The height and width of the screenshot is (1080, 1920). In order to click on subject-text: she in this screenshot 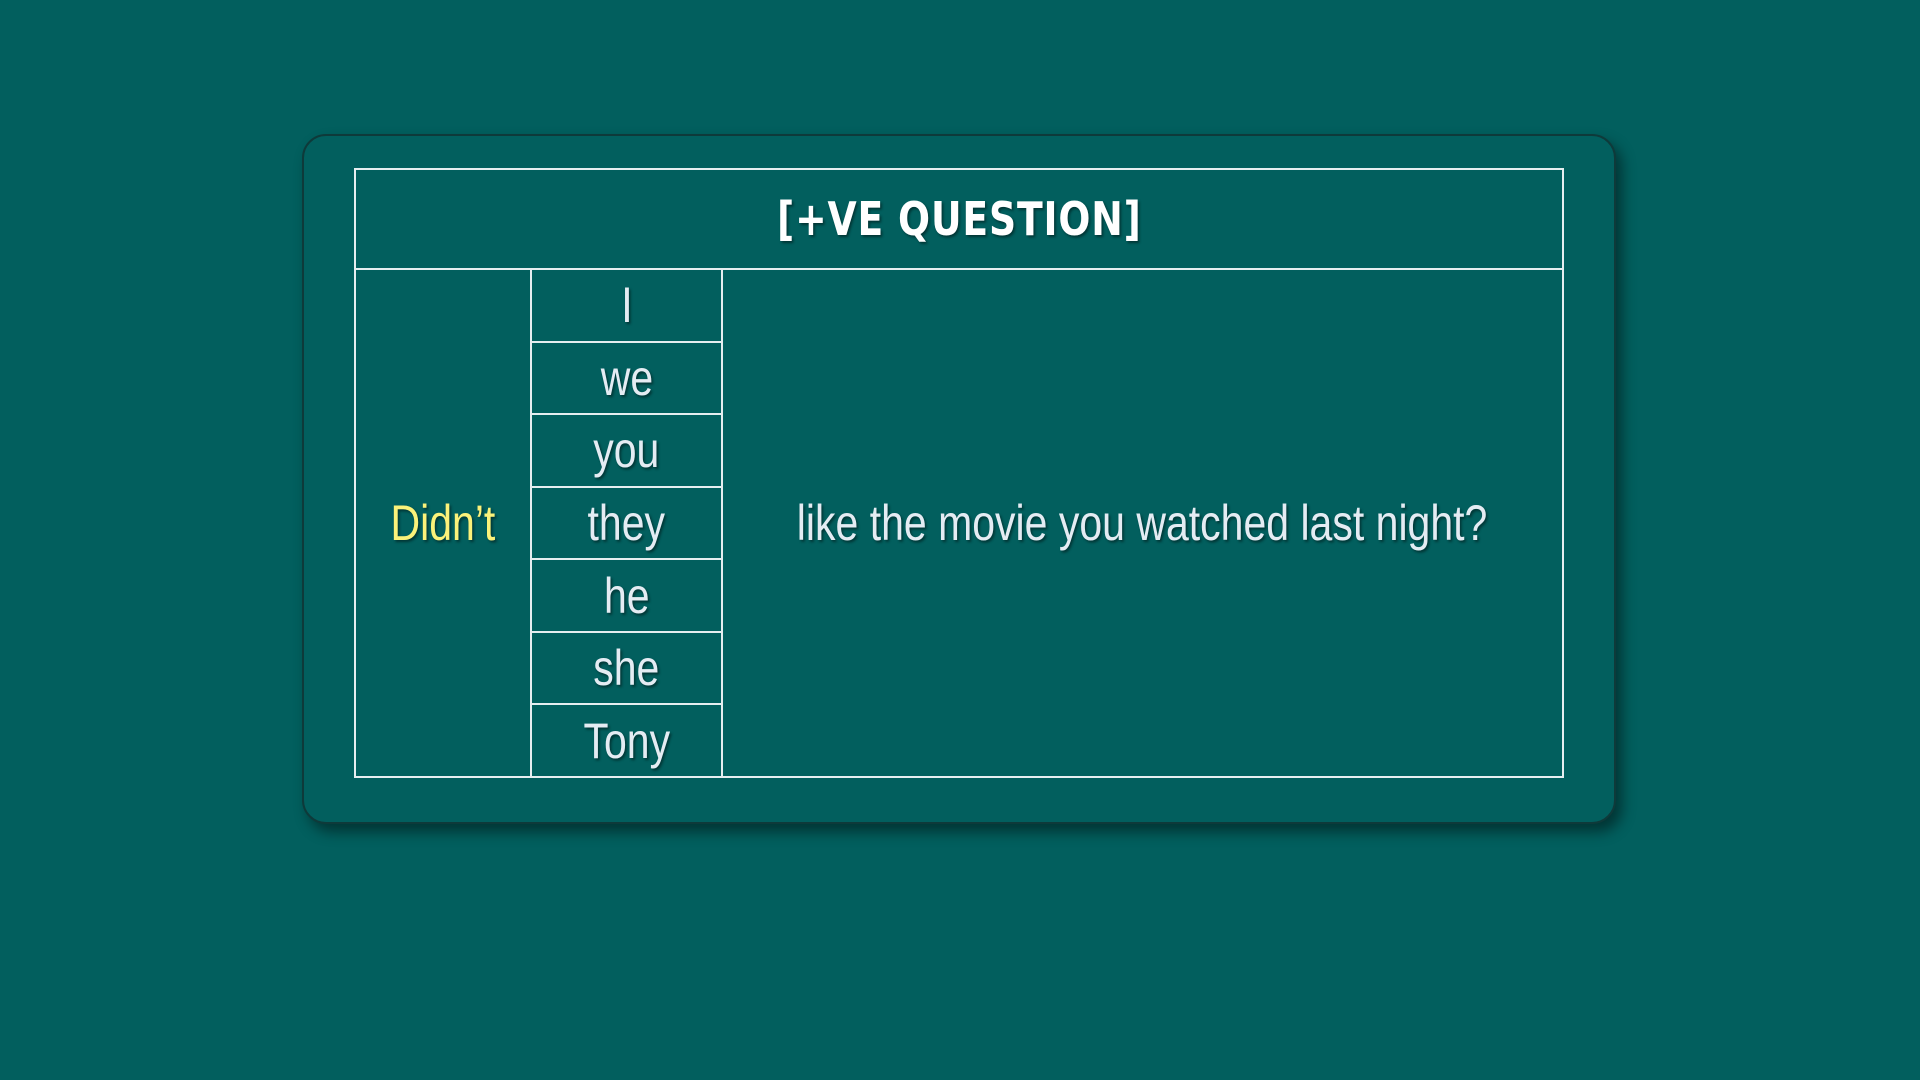, I will do `click(626, 668)`.